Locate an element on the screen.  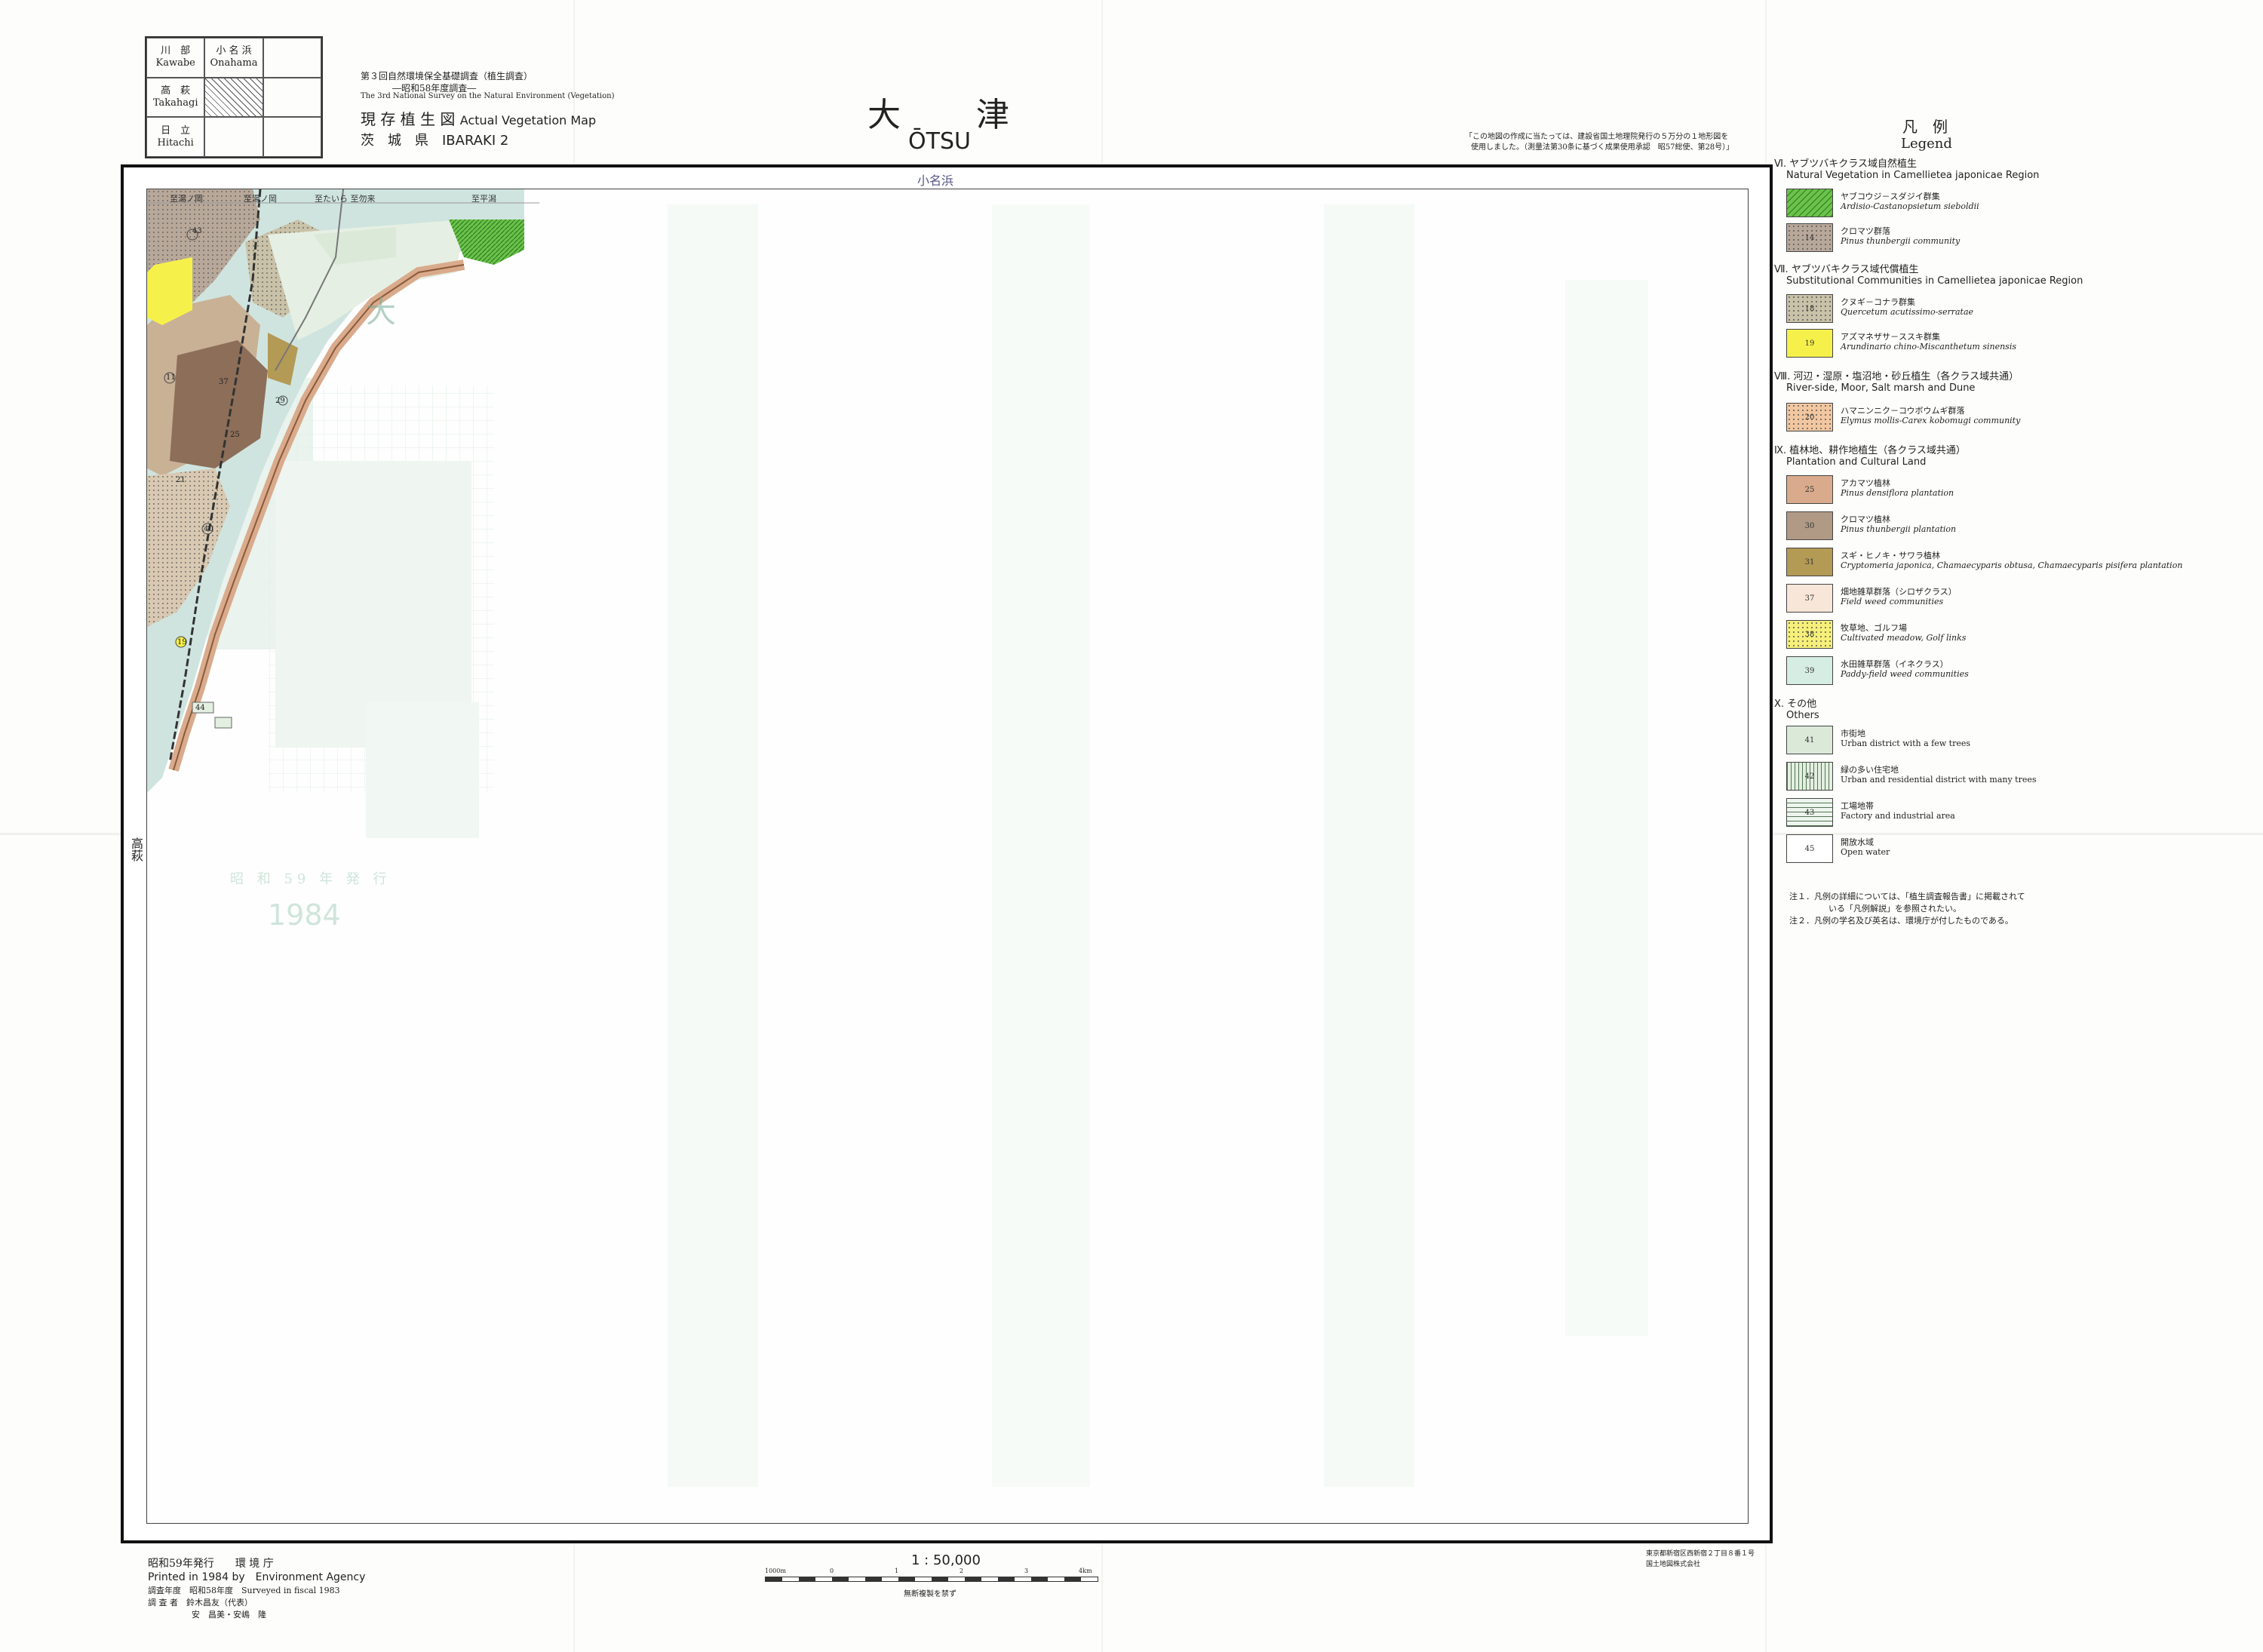
map-code-6: 19 is located at coordinates (182, 642).